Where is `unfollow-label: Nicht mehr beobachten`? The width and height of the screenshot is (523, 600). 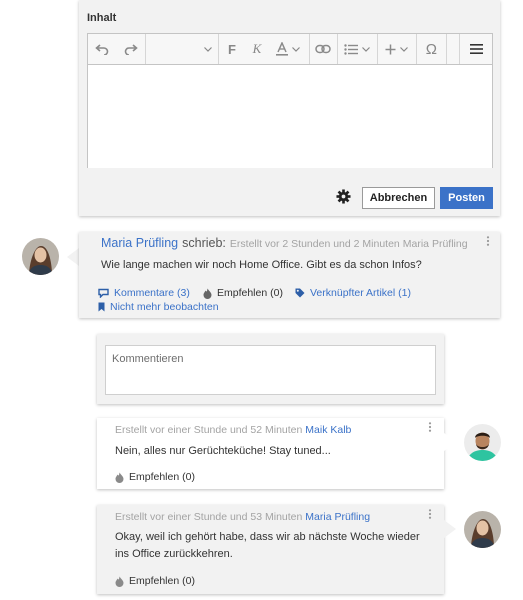 unfollow-label: Nicht mehr beobachten is located at coordinates (164, 307).